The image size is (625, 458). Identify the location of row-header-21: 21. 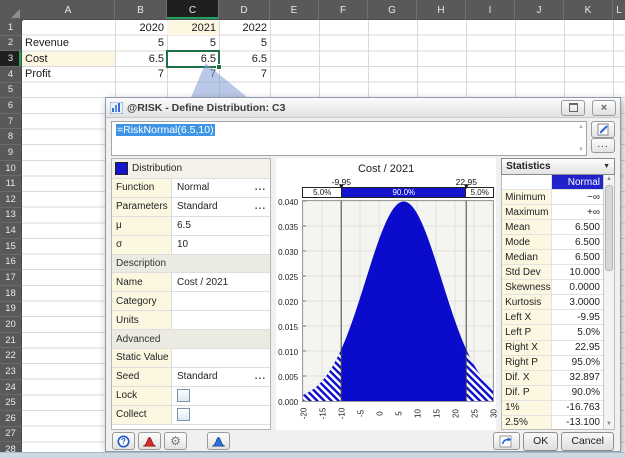
(11, 340).